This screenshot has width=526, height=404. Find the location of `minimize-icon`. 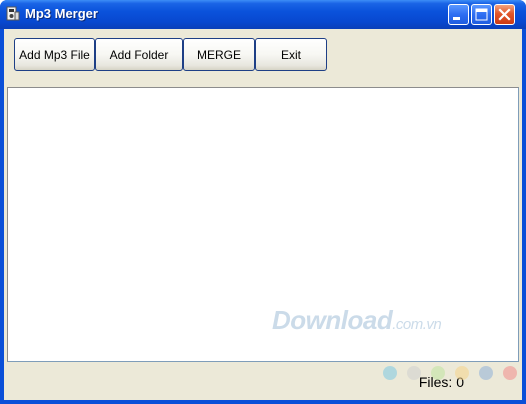

minimize-icon is located at coordinates (456, 18).